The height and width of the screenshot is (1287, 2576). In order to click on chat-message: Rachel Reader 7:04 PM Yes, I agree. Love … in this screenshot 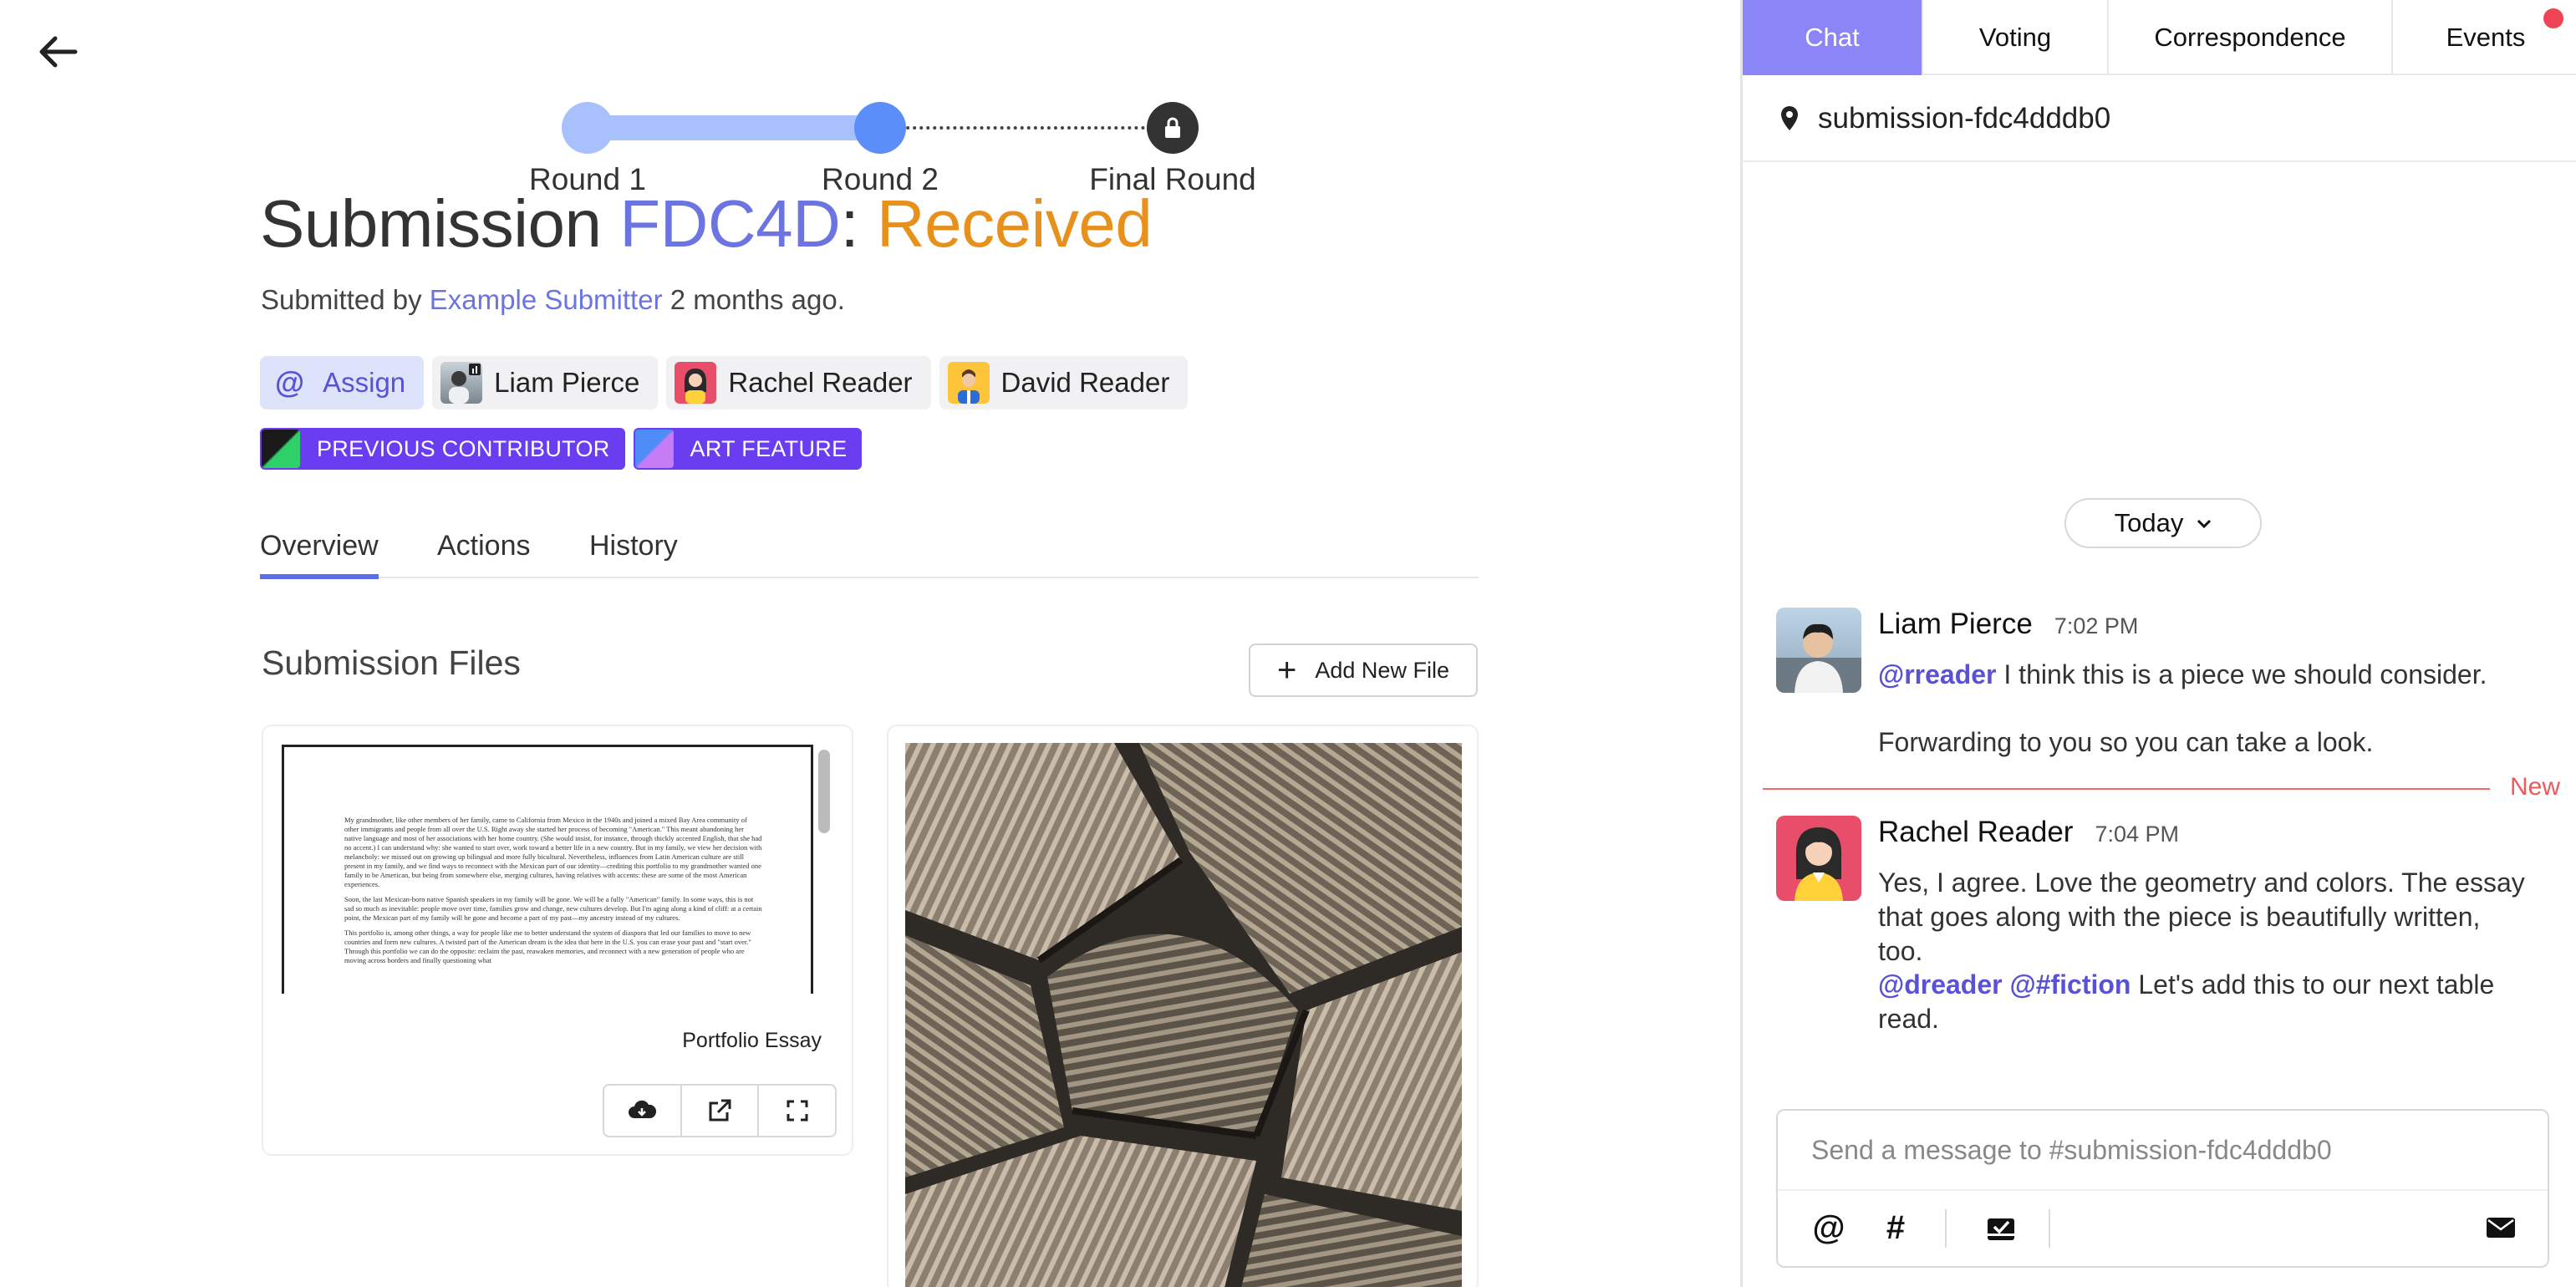, I will do `click(2160, 929)`.